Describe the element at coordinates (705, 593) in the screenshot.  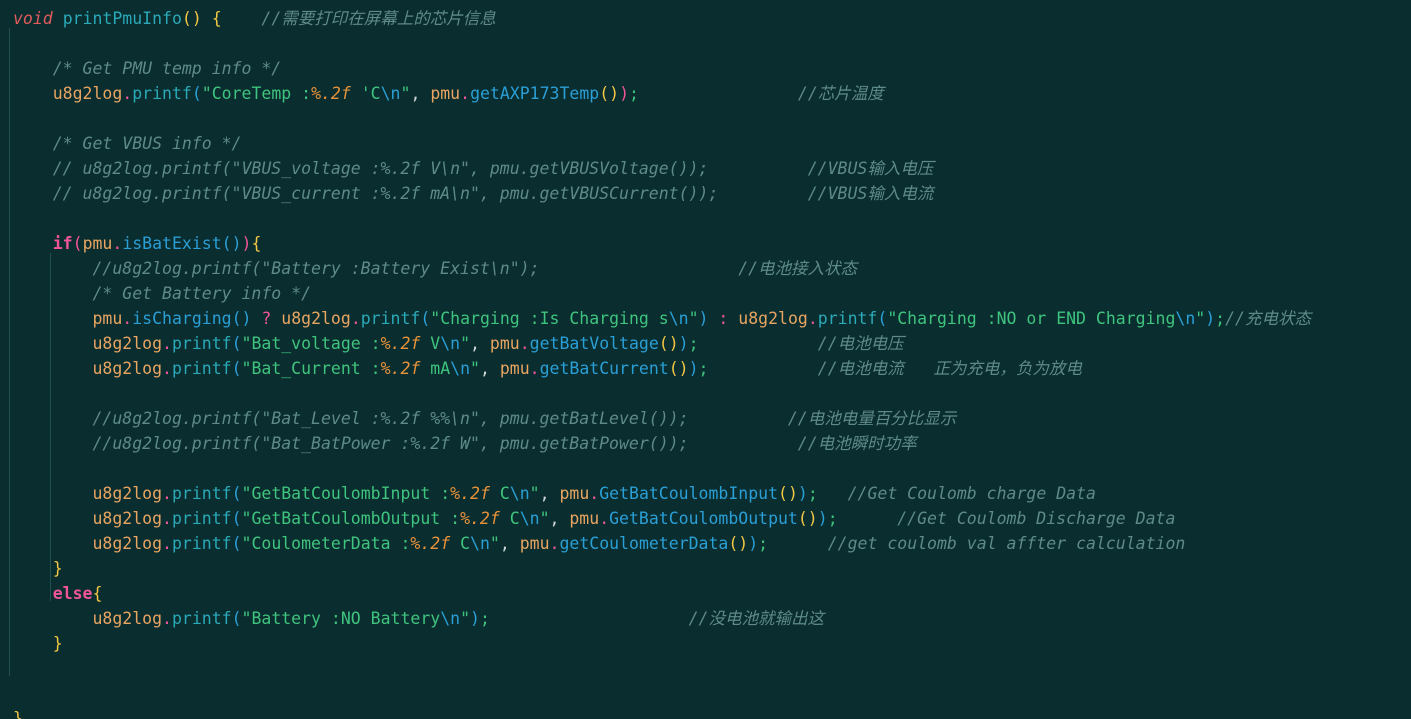
I see `code-line: else{` at that location.